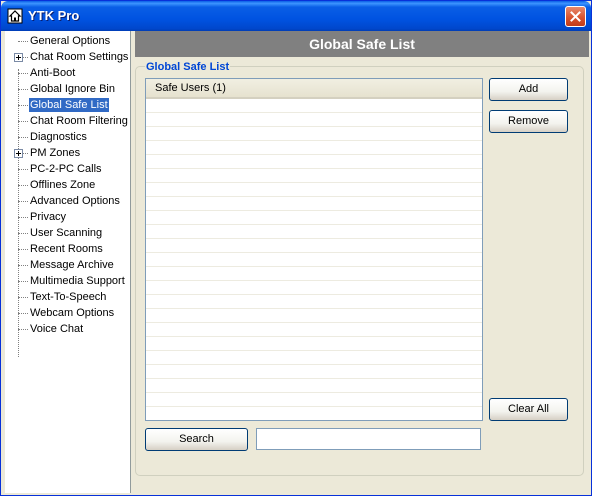 The width and height of the screenshot is (592, 496). I want to click on close-icon, so click(575, 16).